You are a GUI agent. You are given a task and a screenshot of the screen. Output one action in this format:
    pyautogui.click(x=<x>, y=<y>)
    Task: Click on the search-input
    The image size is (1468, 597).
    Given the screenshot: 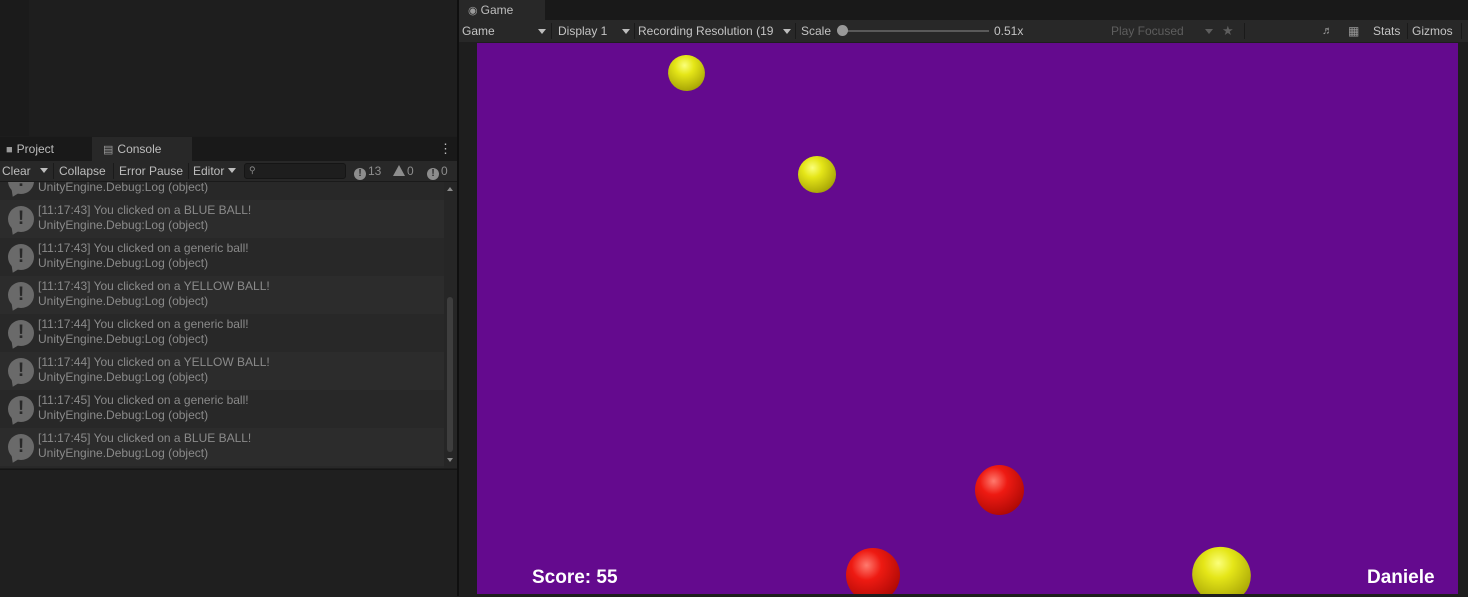 What is the action you would take?
    pyautogui.click(x=295, y=171)
    